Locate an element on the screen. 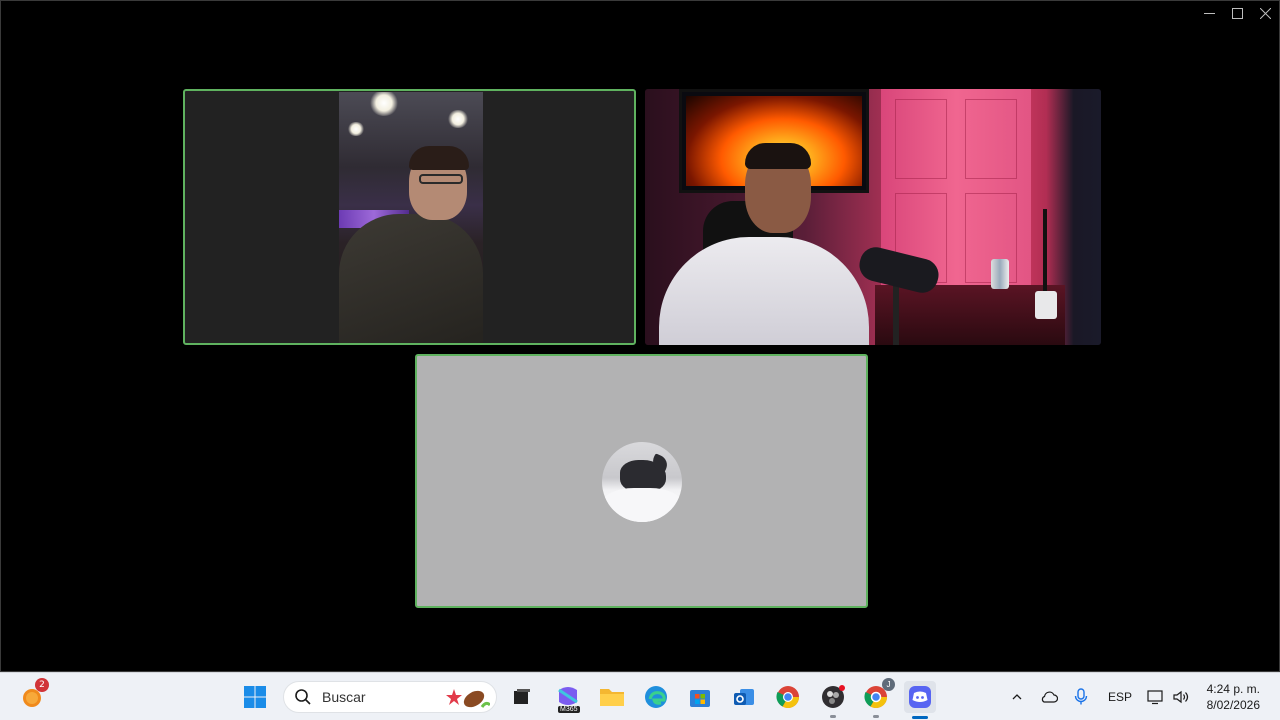 This screenshot has height=720, width=1280. maximize-button is located at coordinates (1237, 13).